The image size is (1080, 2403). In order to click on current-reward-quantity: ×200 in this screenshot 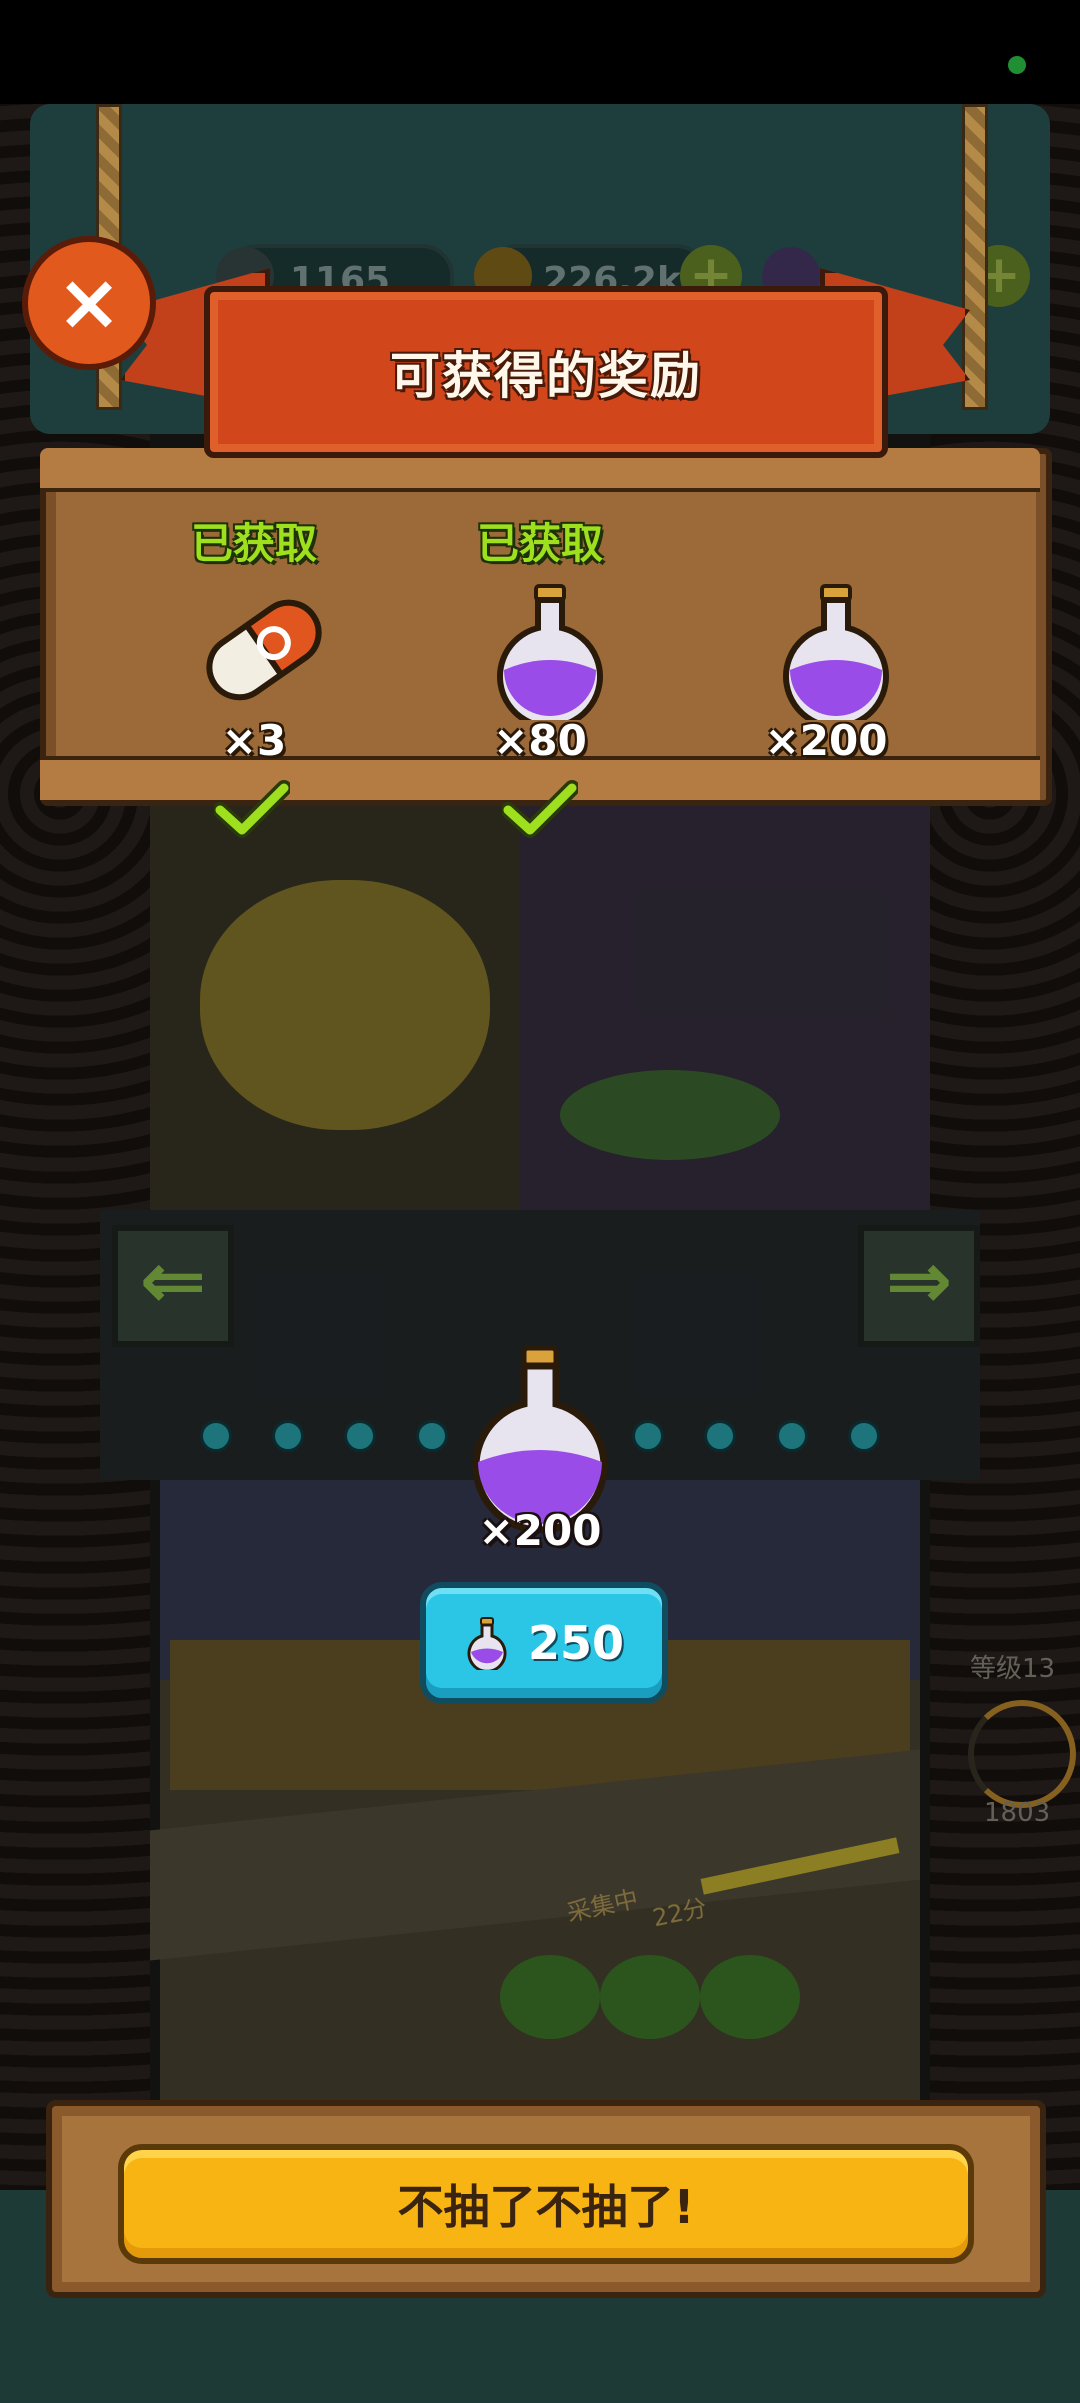, I will do `click(540, 1530)`.